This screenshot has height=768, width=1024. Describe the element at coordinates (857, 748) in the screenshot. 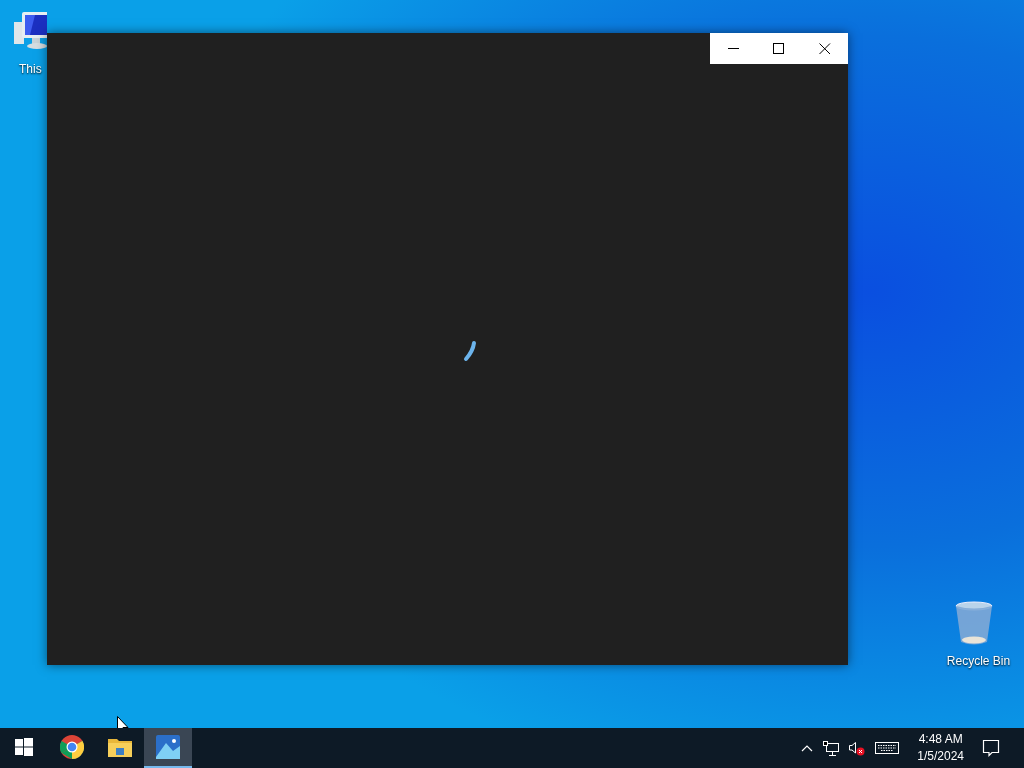

I see `muted-speaker-icon` at that location.